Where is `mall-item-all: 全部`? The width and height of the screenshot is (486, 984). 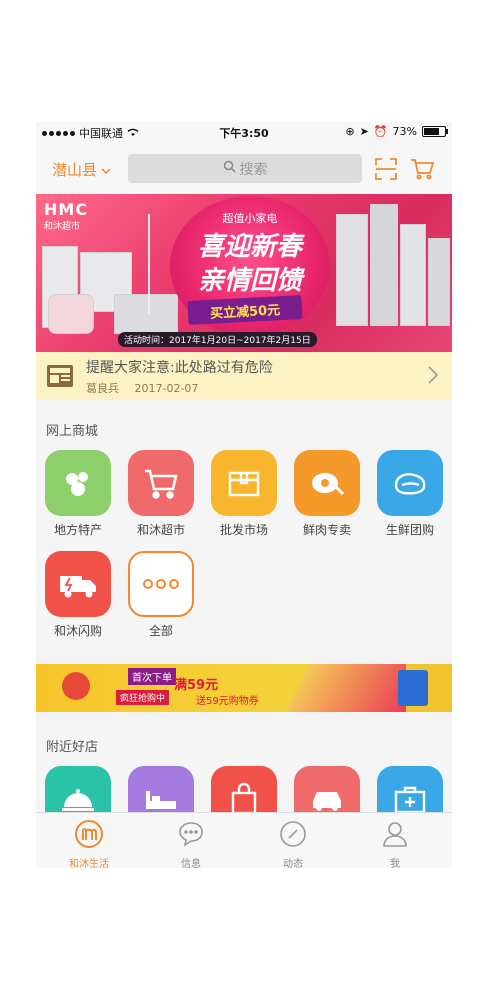 mall-item-all: 全部 is located at coordinates (161, 595).